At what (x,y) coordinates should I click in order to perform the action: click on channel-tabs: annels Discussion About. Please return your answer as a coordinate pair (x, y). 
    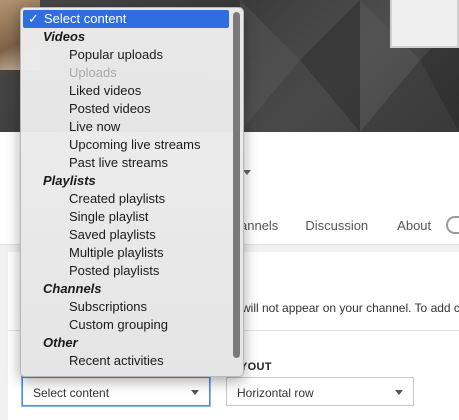
    Looking at the image, I should click on (349, 225).